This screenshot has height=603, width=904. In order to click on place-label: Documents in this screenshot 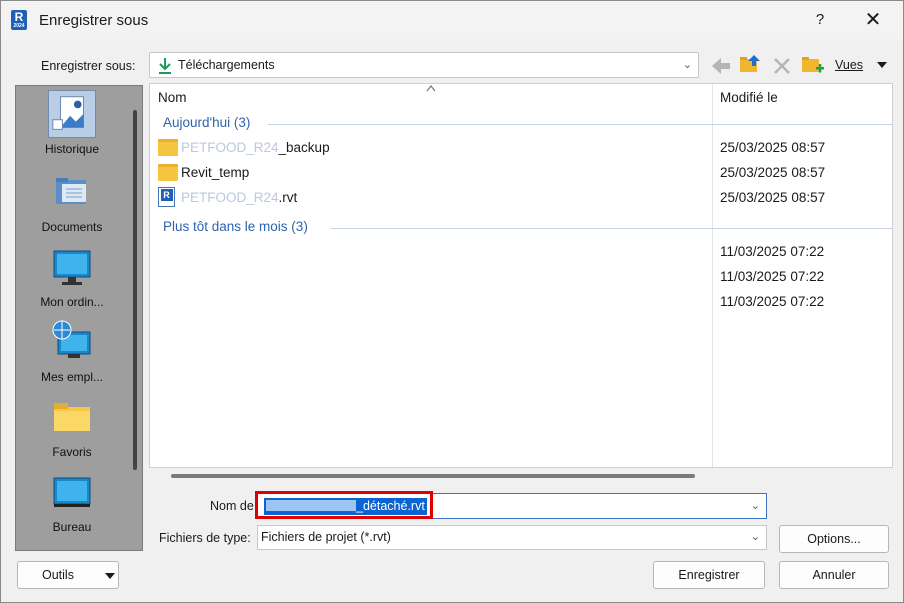, I will do `click(72, 227)`.